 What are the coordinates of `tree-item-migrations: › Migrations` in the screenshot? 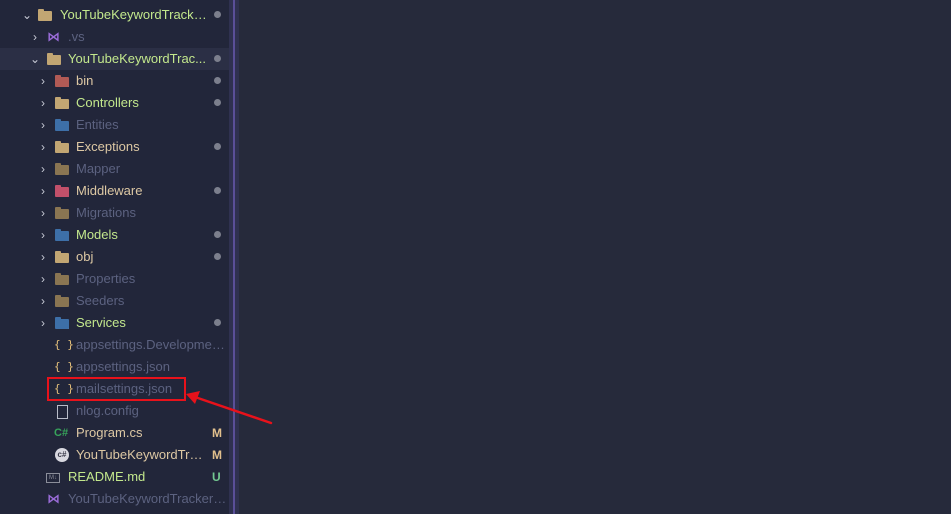 It's located at (114, 213).